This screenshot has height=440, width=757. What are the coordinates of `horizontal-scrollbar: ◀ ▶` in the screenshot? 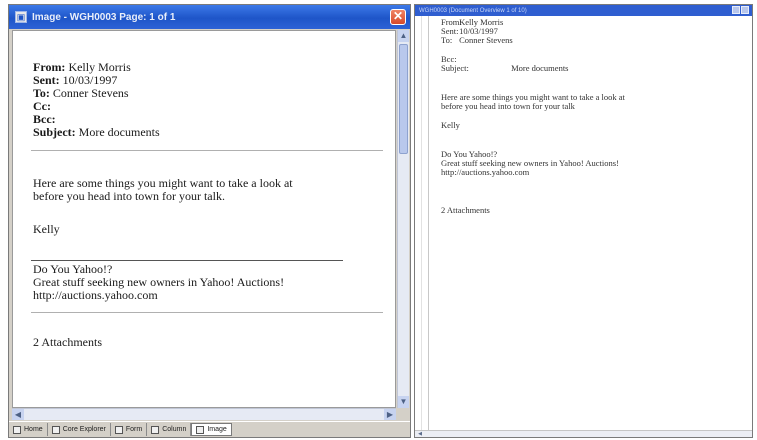 It's located at (204, 414).